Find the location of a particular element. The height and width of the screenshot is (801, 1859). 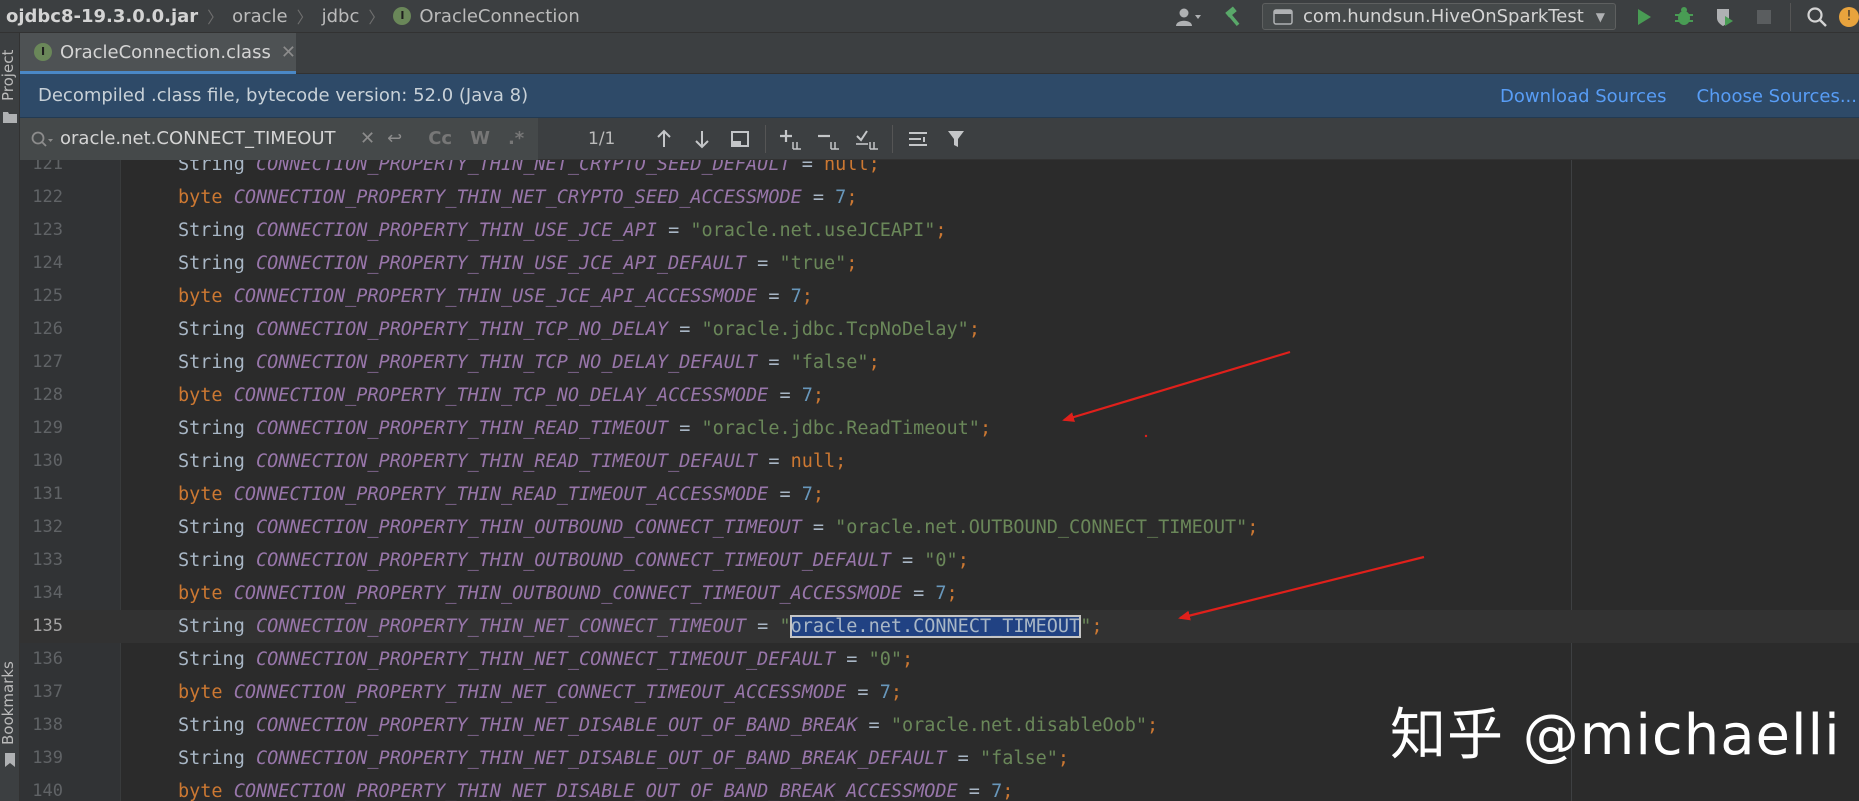

line-number: 126 is located at coordinates (47, 329).